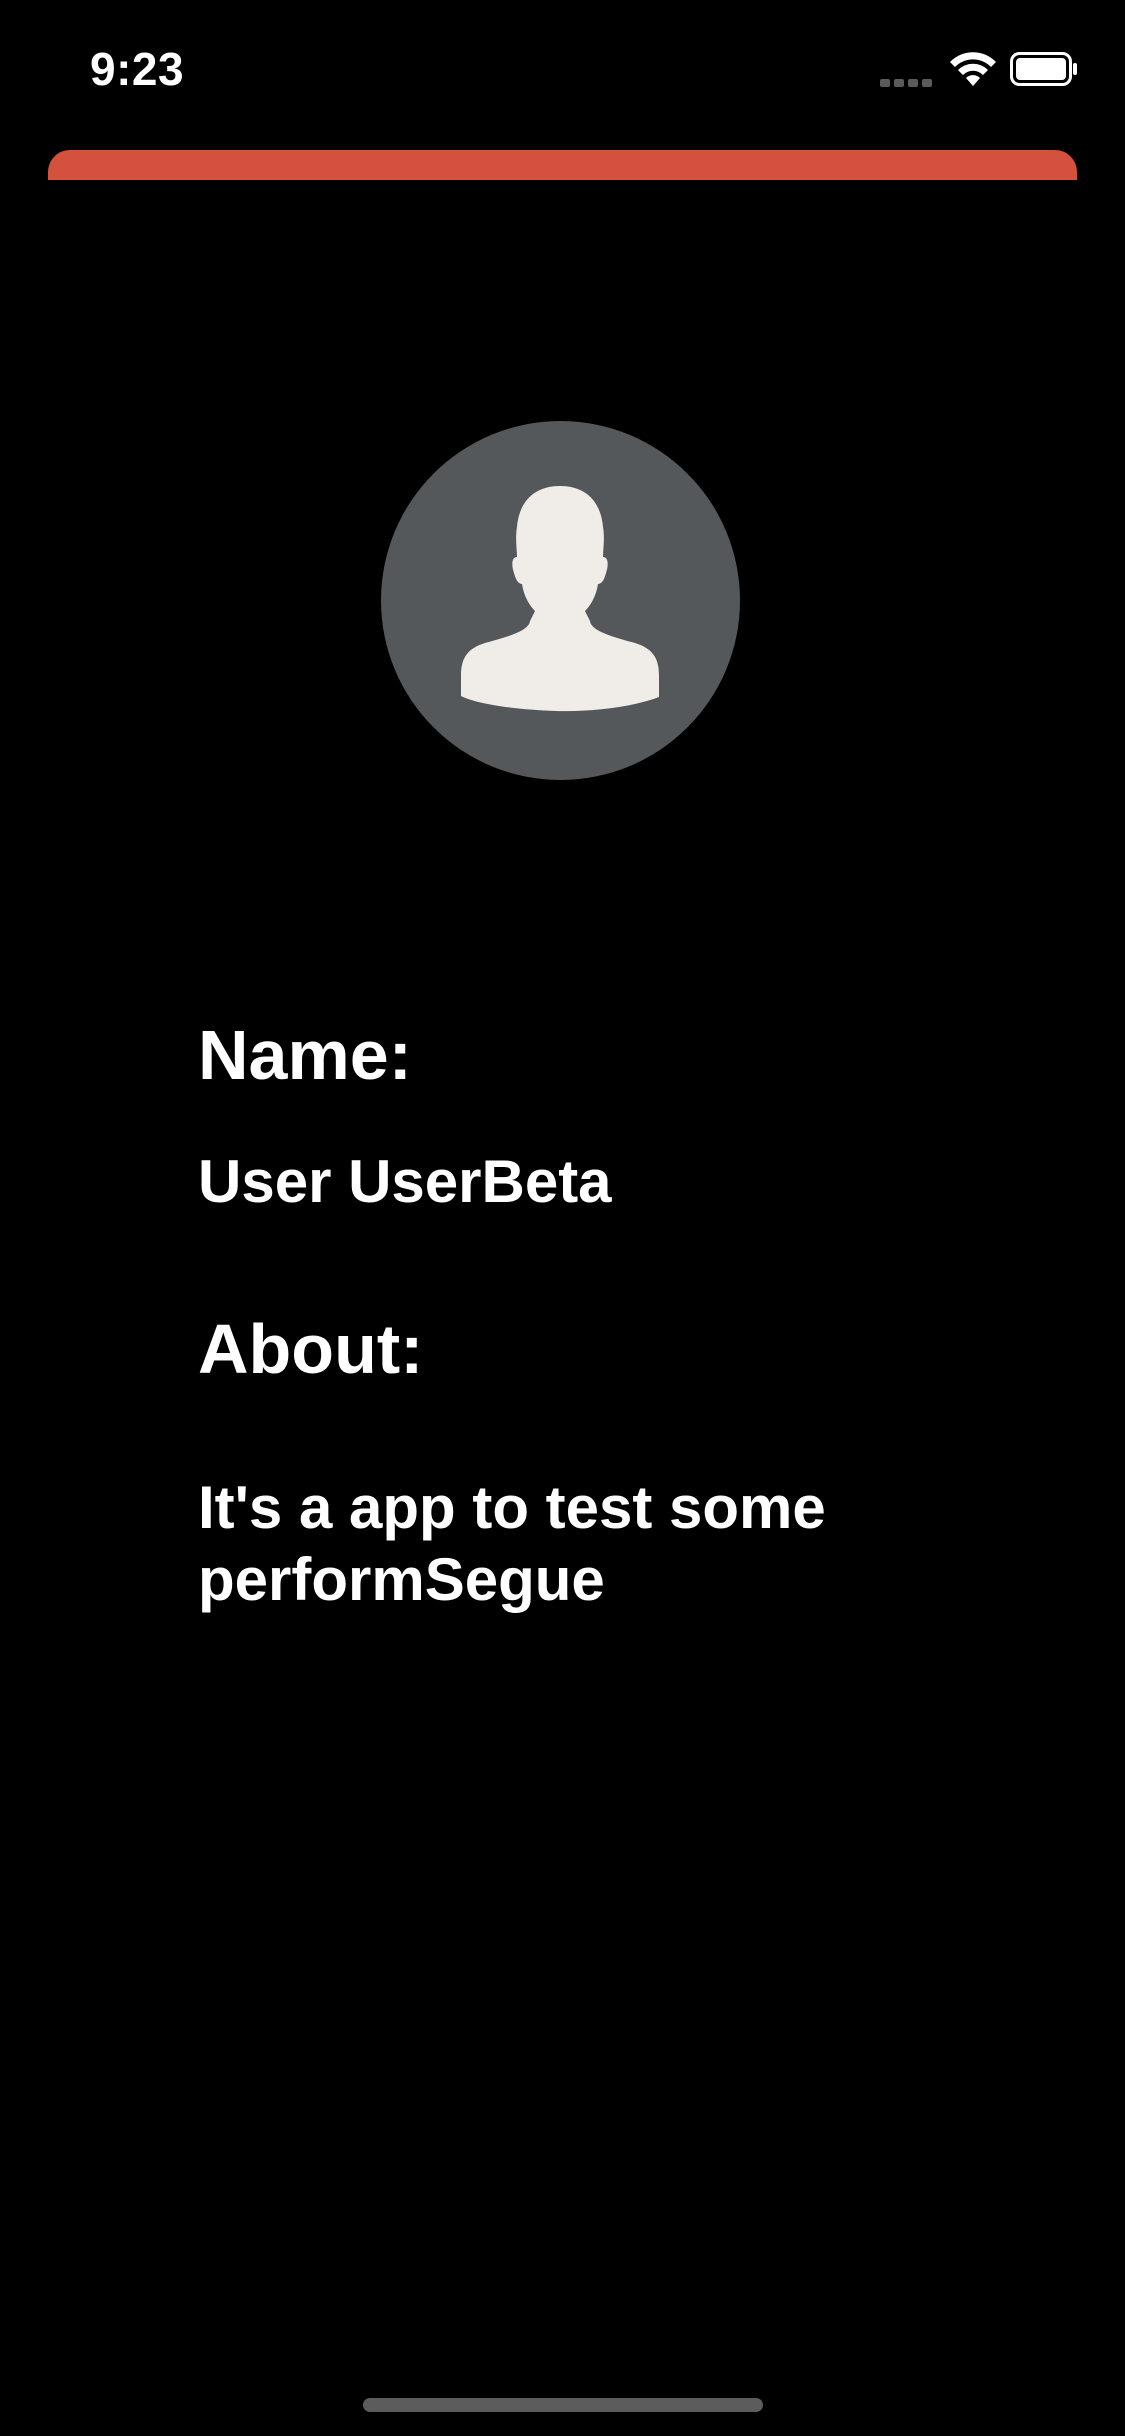  Describe the element at coordinates (973, 70) in the screenshot. I see `wifi-icon` at that location.